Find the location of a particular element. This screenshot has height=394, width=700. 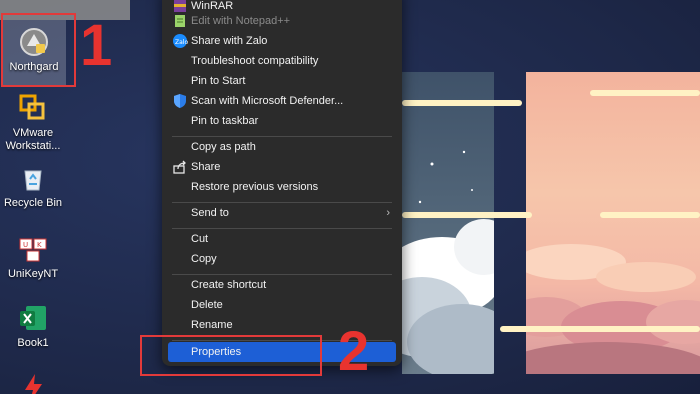

desktop-icon-recycle-bin: Recycle Bin is located at coordinates (33, 186).